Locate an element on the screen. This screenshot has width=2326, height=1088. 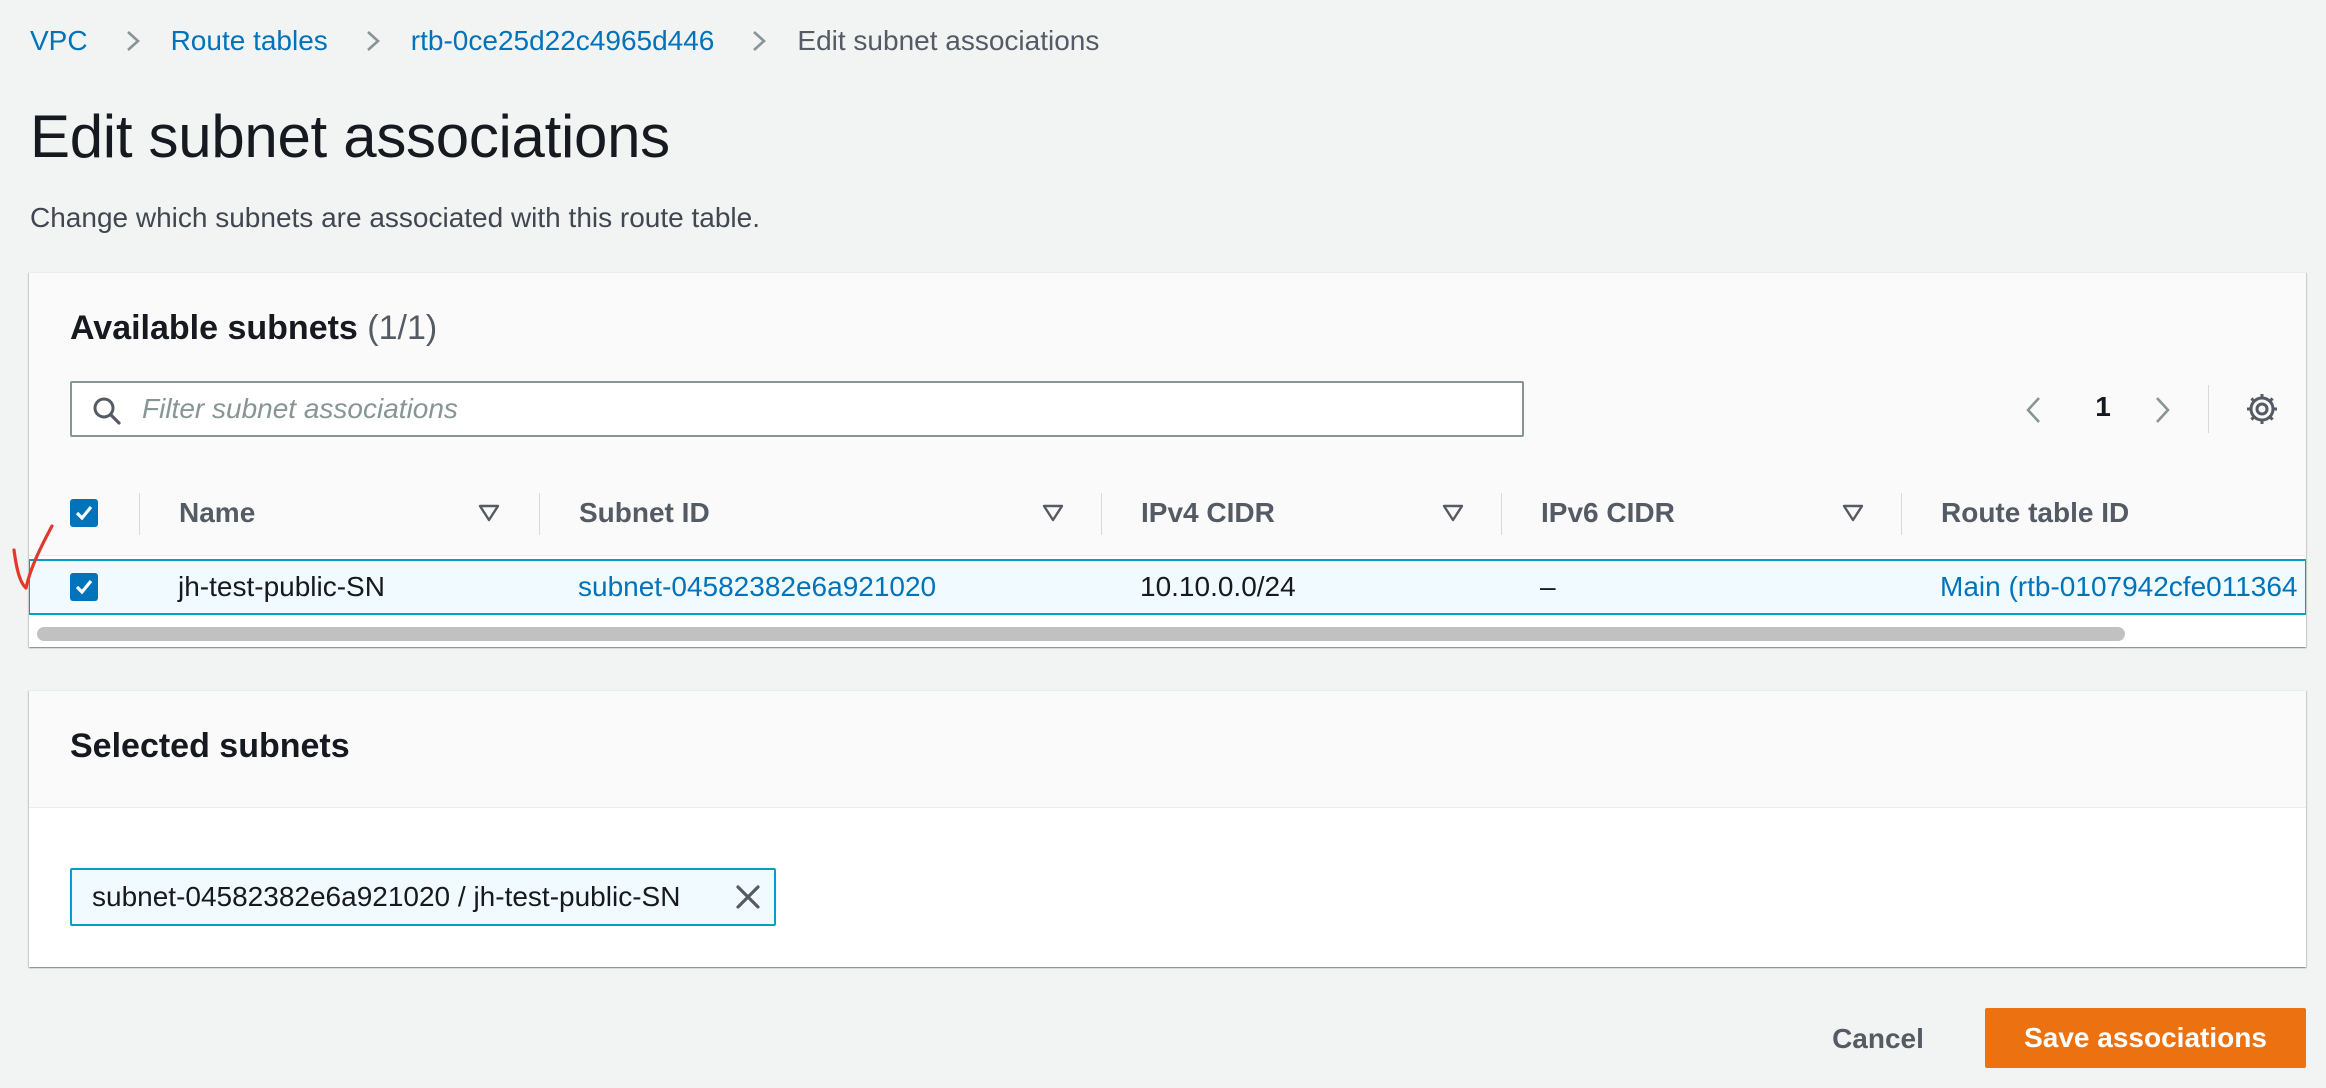
row-checkbox is located at coordinates (84, 587).